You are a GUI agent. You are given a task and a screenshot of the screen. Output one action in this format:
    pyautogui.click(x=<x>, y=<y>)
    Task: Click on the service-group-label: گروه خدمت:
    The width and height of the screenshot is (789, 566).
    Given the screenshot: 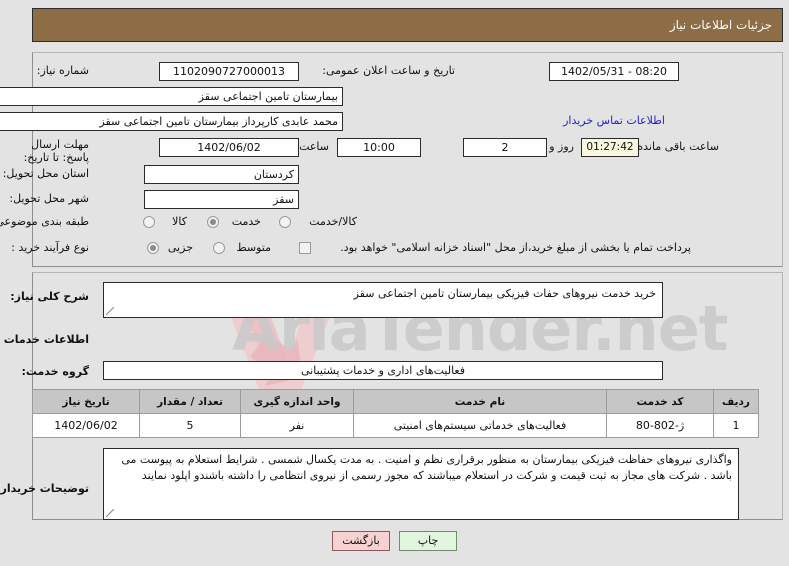 What is the action you would take?
    pyautogui.click(x=55, y=371)
    